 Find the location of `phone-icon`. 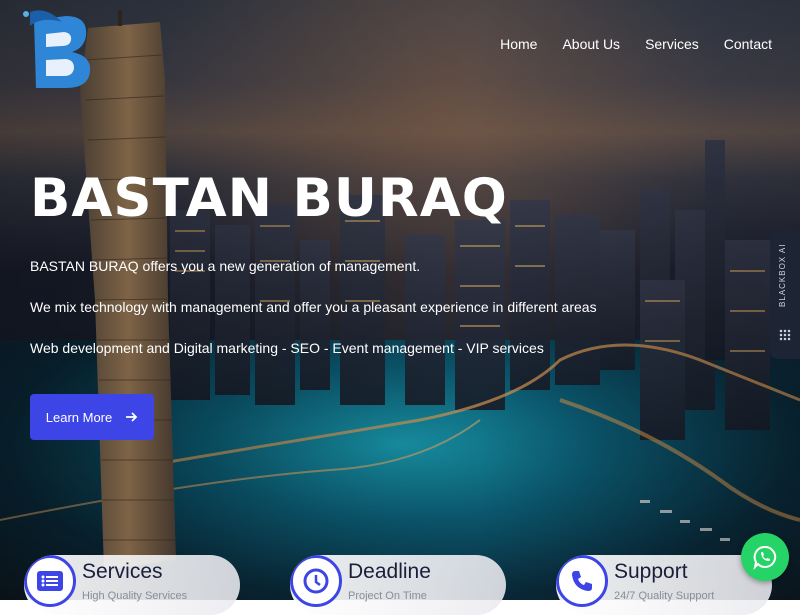

phone-icon is located at coordinates (582, 581).